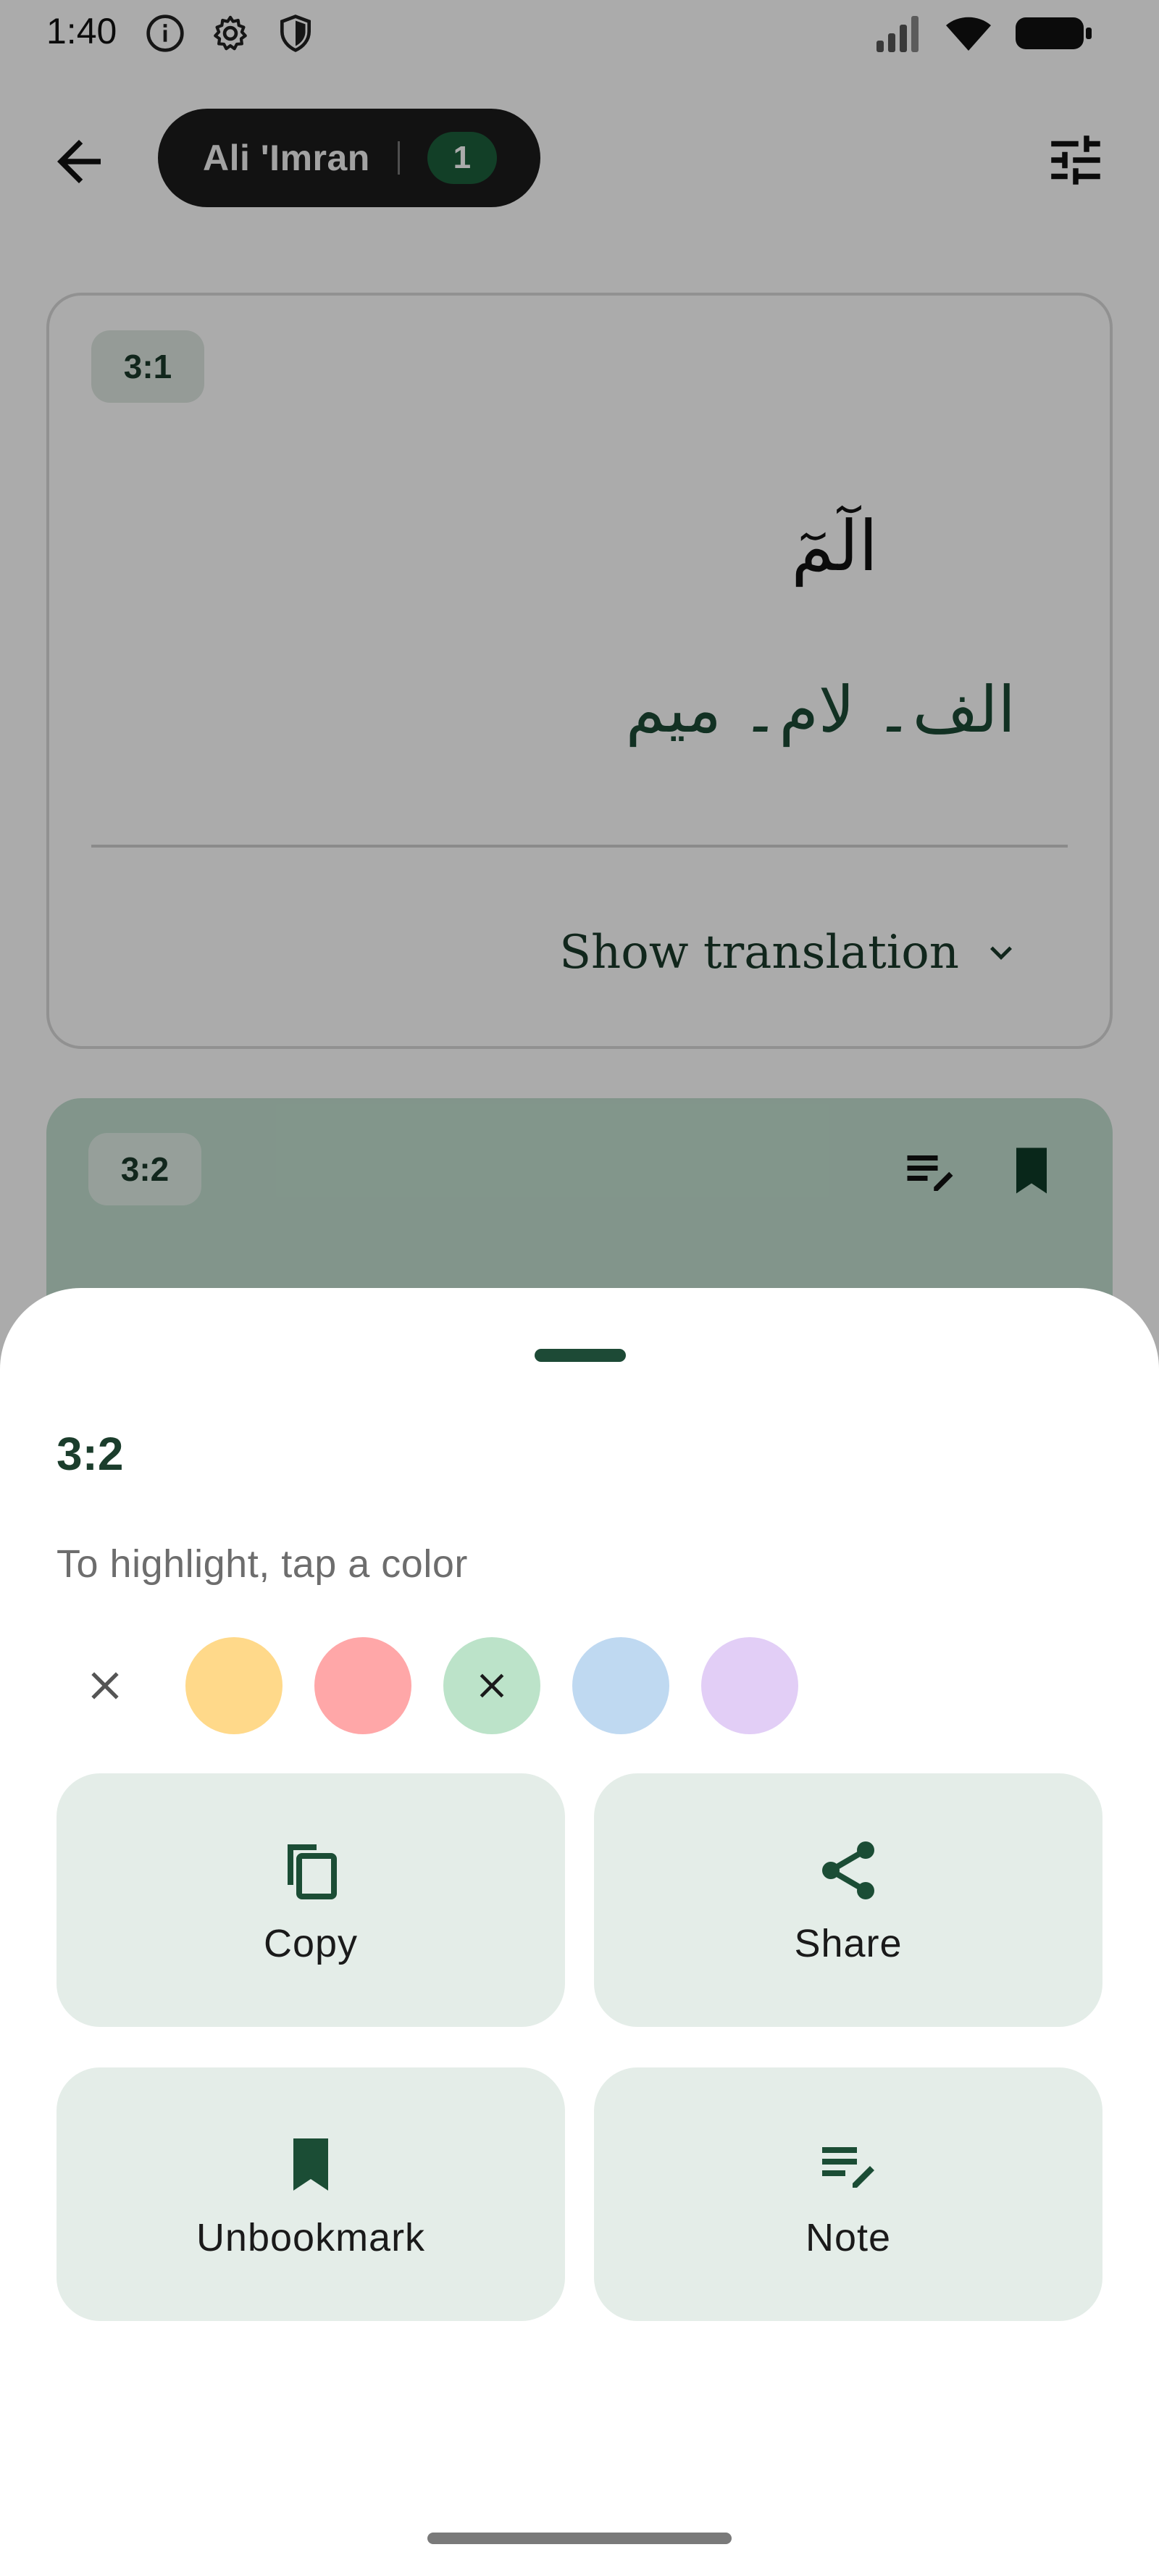  Describe the element at coordinates (311, 1944) in the screenshot. I see `copy-label: Copy` at that location.